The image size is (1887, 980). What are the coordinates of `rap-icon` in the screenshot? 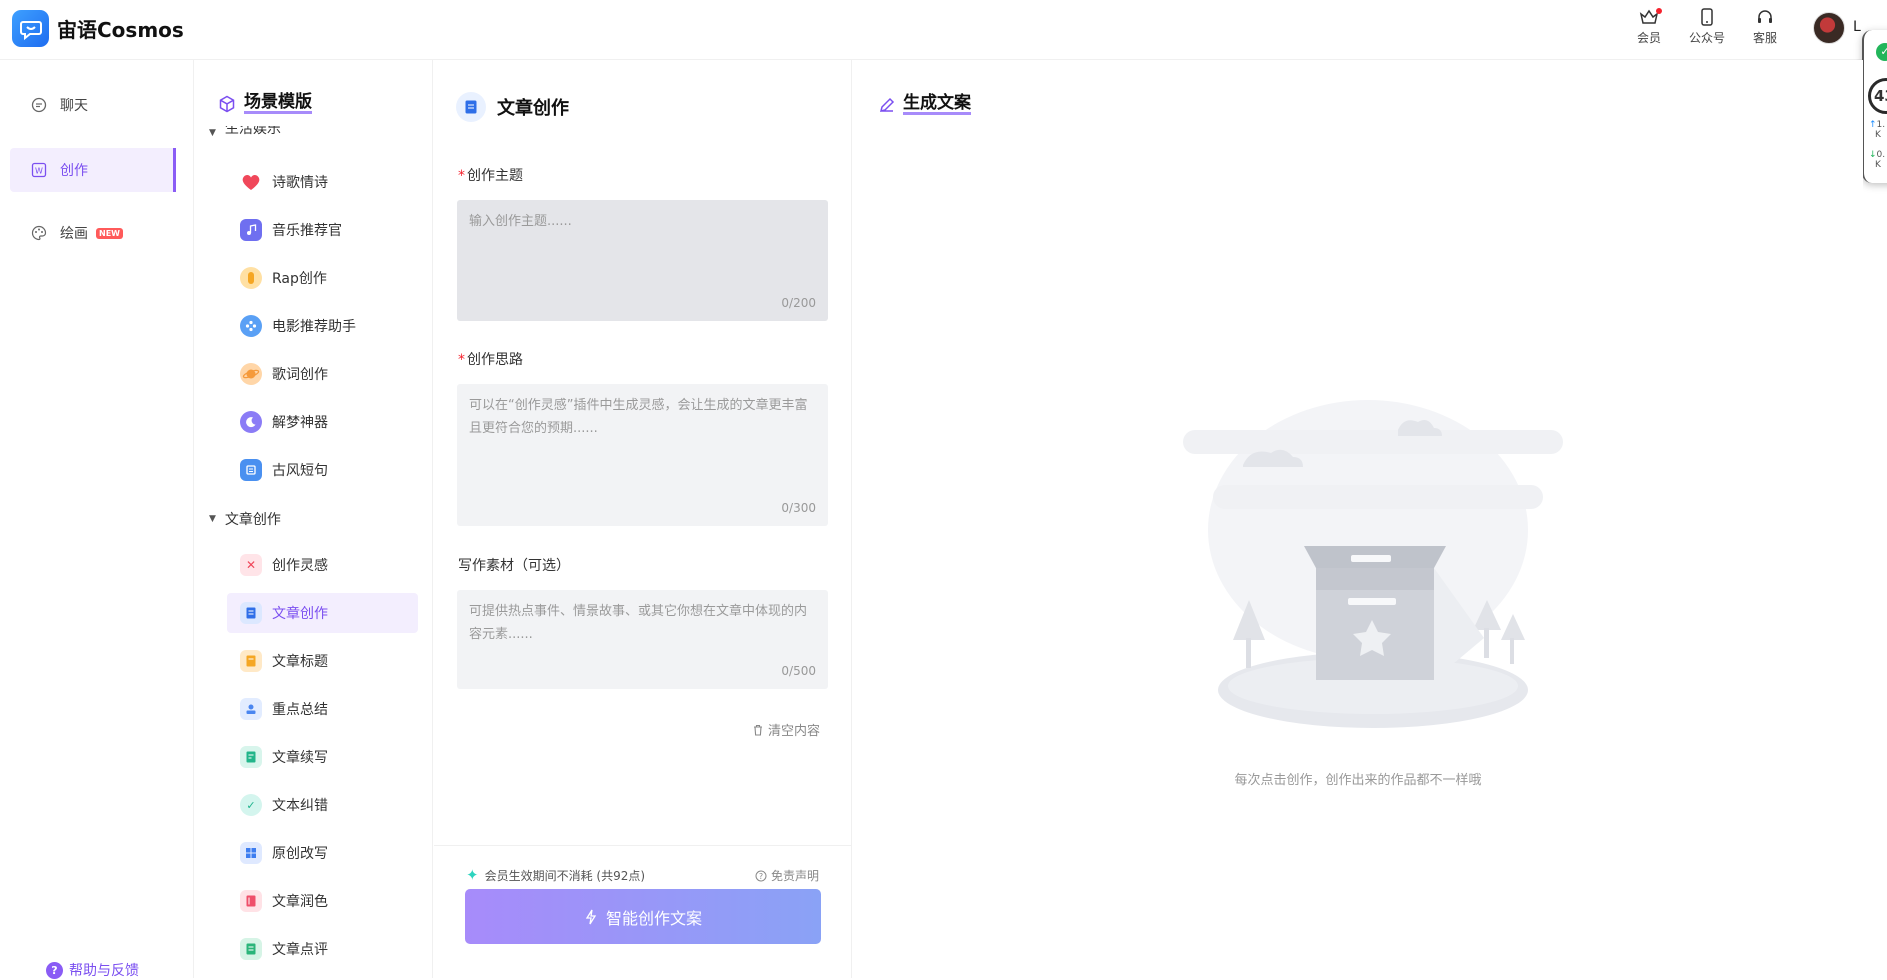 It's located at (251, 278).